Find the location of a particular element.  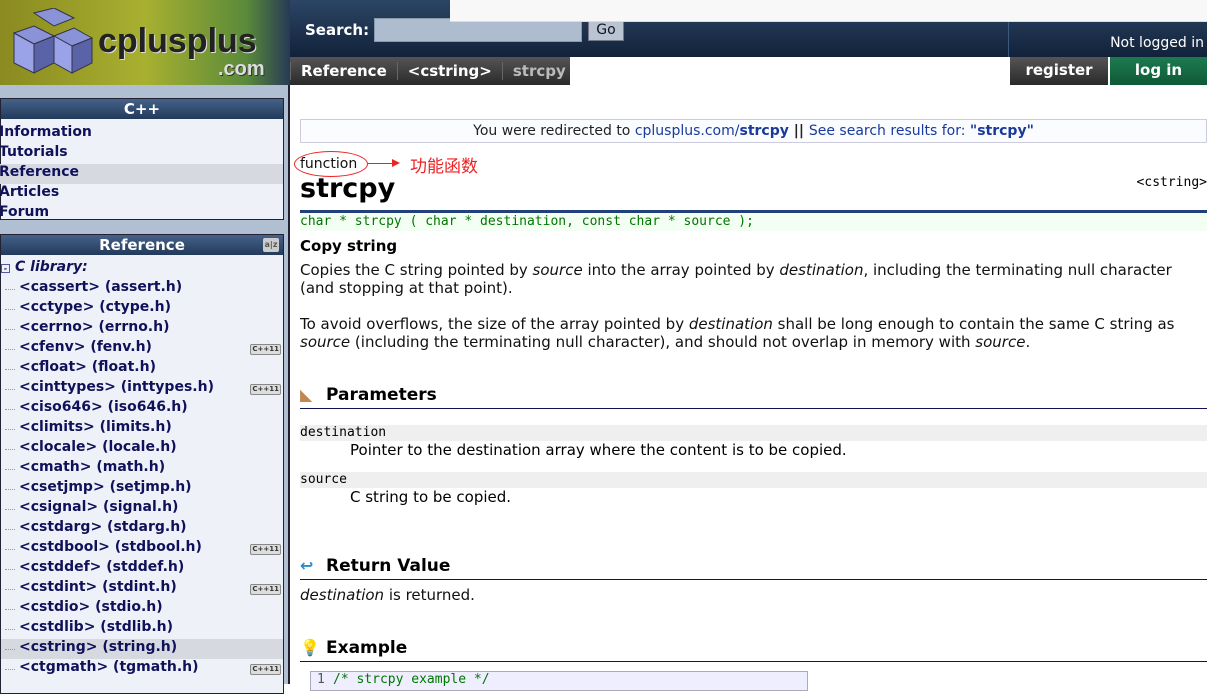

browser-overlay-toolbar is located at coordinates (828, 11).